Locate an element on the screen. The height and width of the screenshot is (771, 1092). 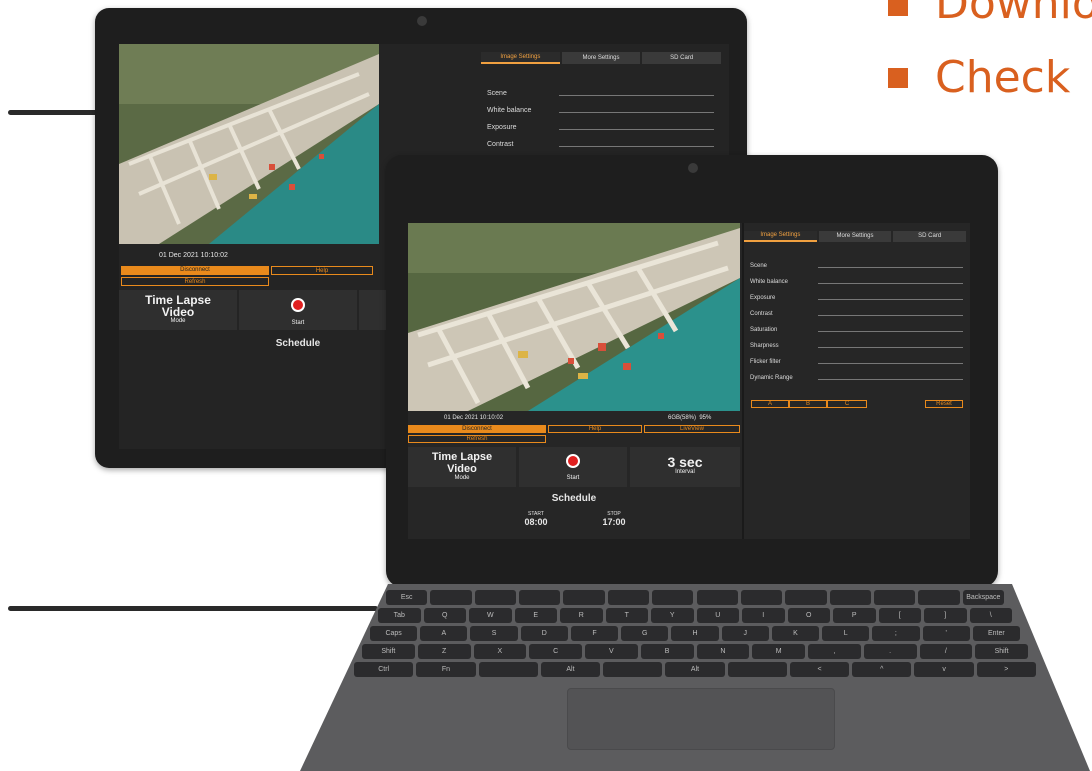
key-row2-7: U is located at coordinates (717, 615).